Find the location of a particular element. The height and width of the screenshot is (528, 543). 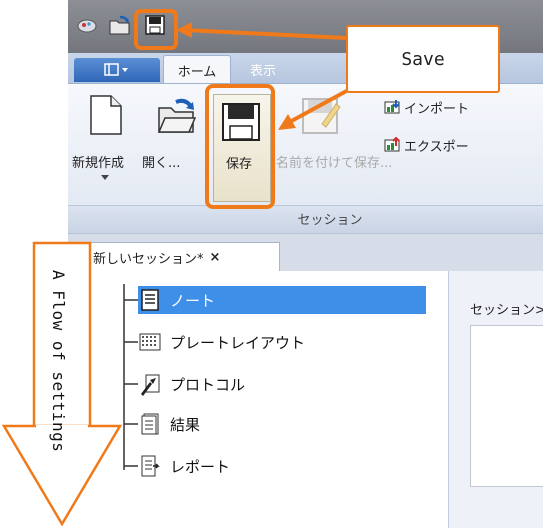

chevron-down-icon is located at coordinates (105, 177).